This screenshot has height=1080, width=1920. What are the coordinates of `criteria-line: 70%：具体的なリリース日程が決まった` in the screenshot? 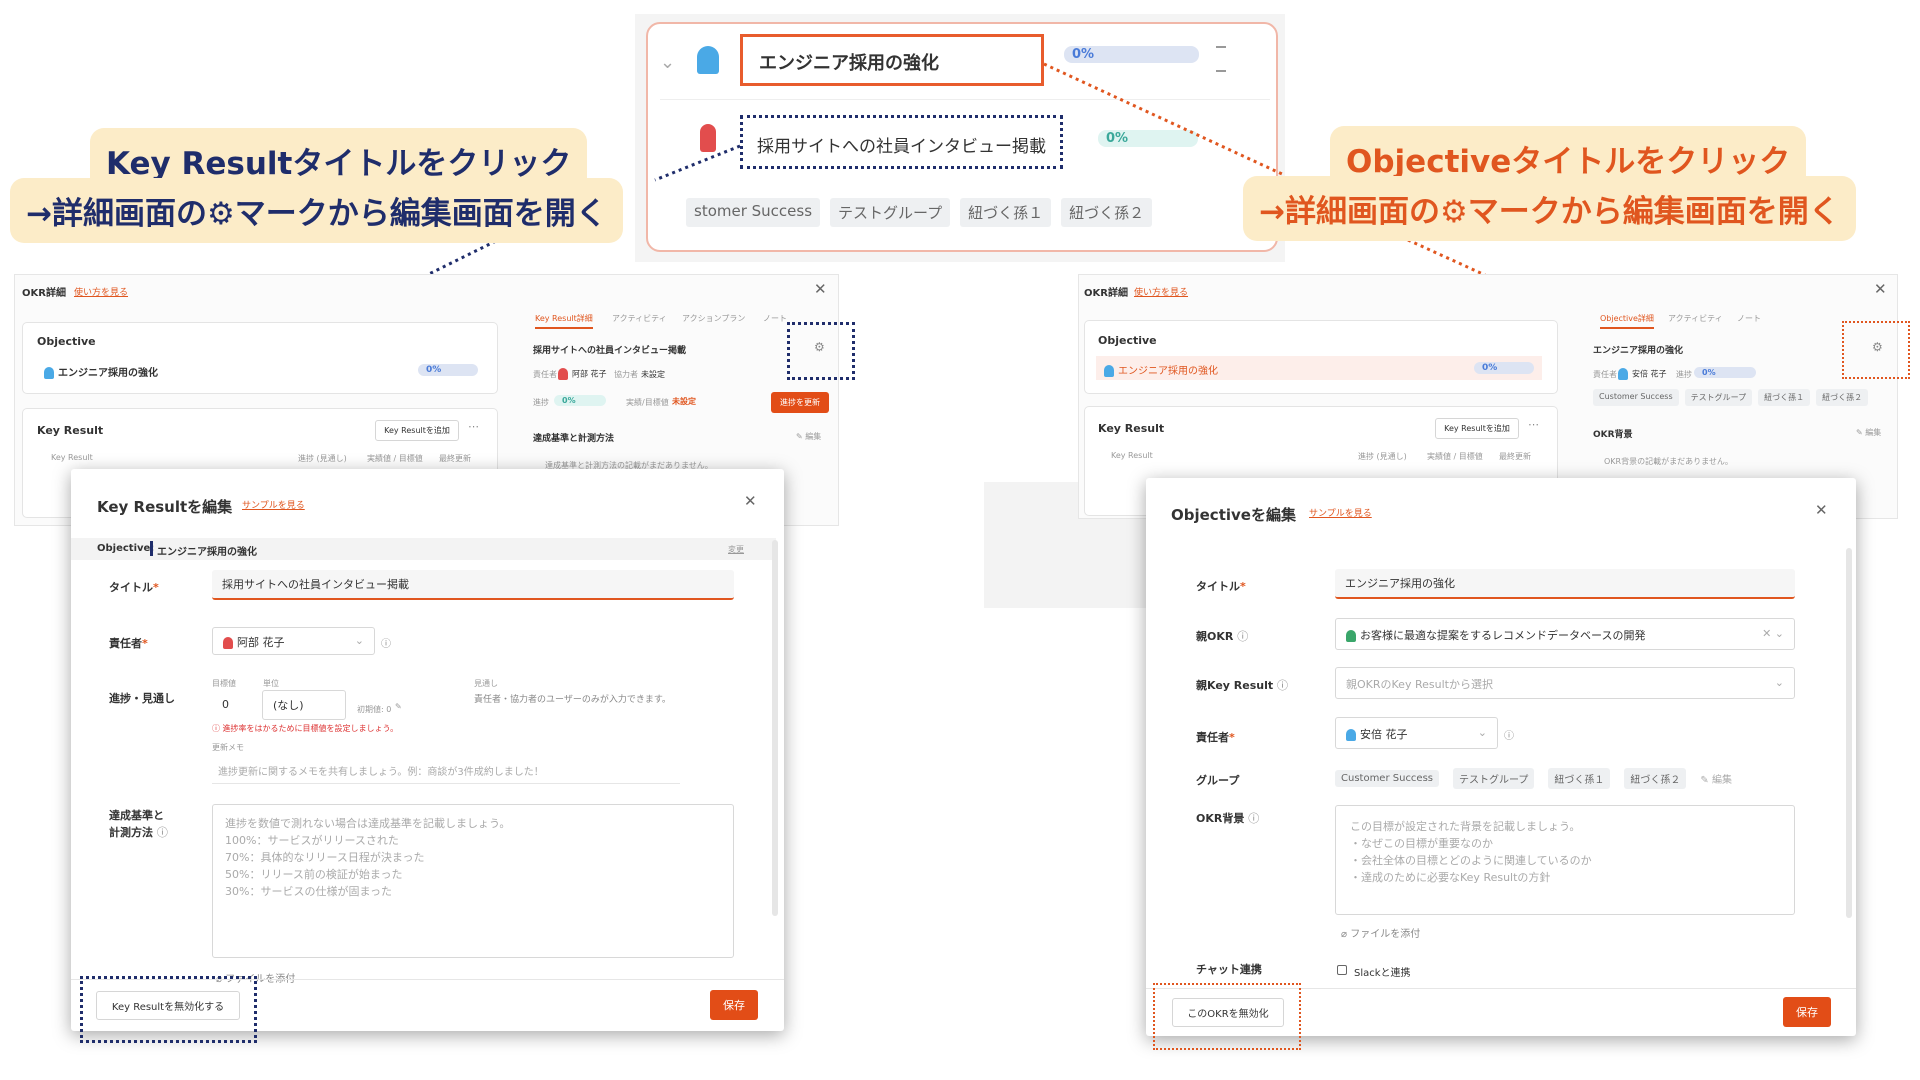 It's located at (325, 857).